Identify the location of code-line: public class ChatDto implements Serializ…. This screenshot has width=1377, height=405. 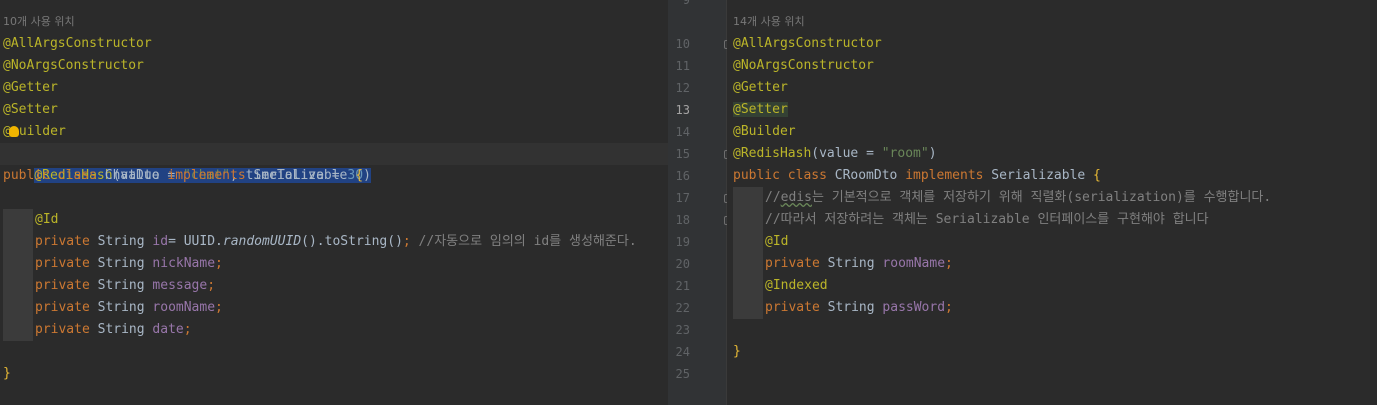
(335, 176).